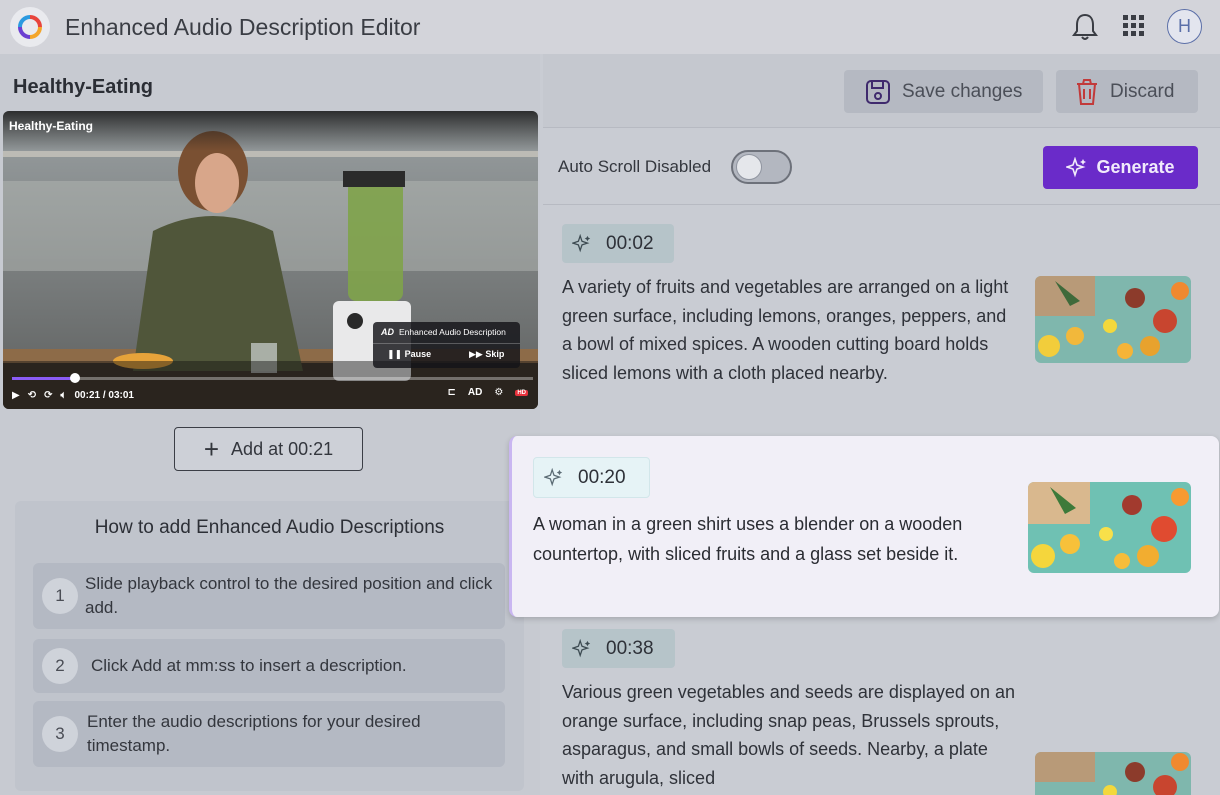 This screenshot has width=1220, height=795. Describe the element at coordinates (1142, 91) in the screenshot. I see `discard-label: Discard` at that location.